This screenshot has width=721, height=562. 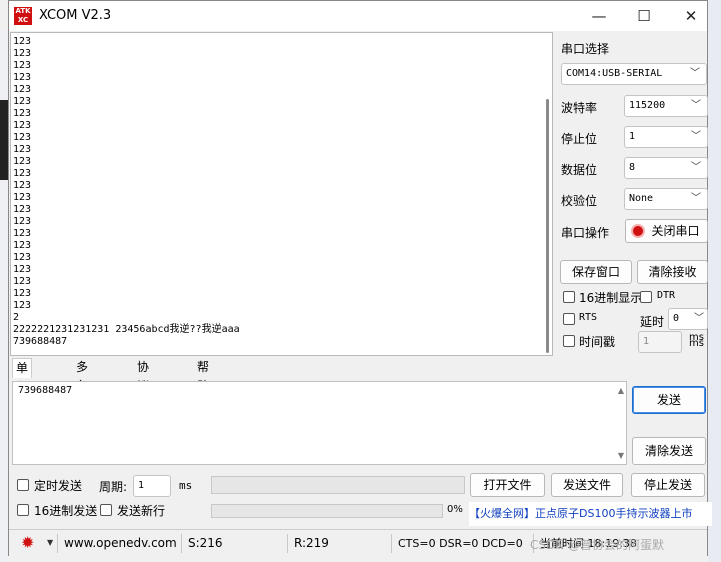 I want to click on hex-send-label: 16进制发送, so click(x=66, y=511).